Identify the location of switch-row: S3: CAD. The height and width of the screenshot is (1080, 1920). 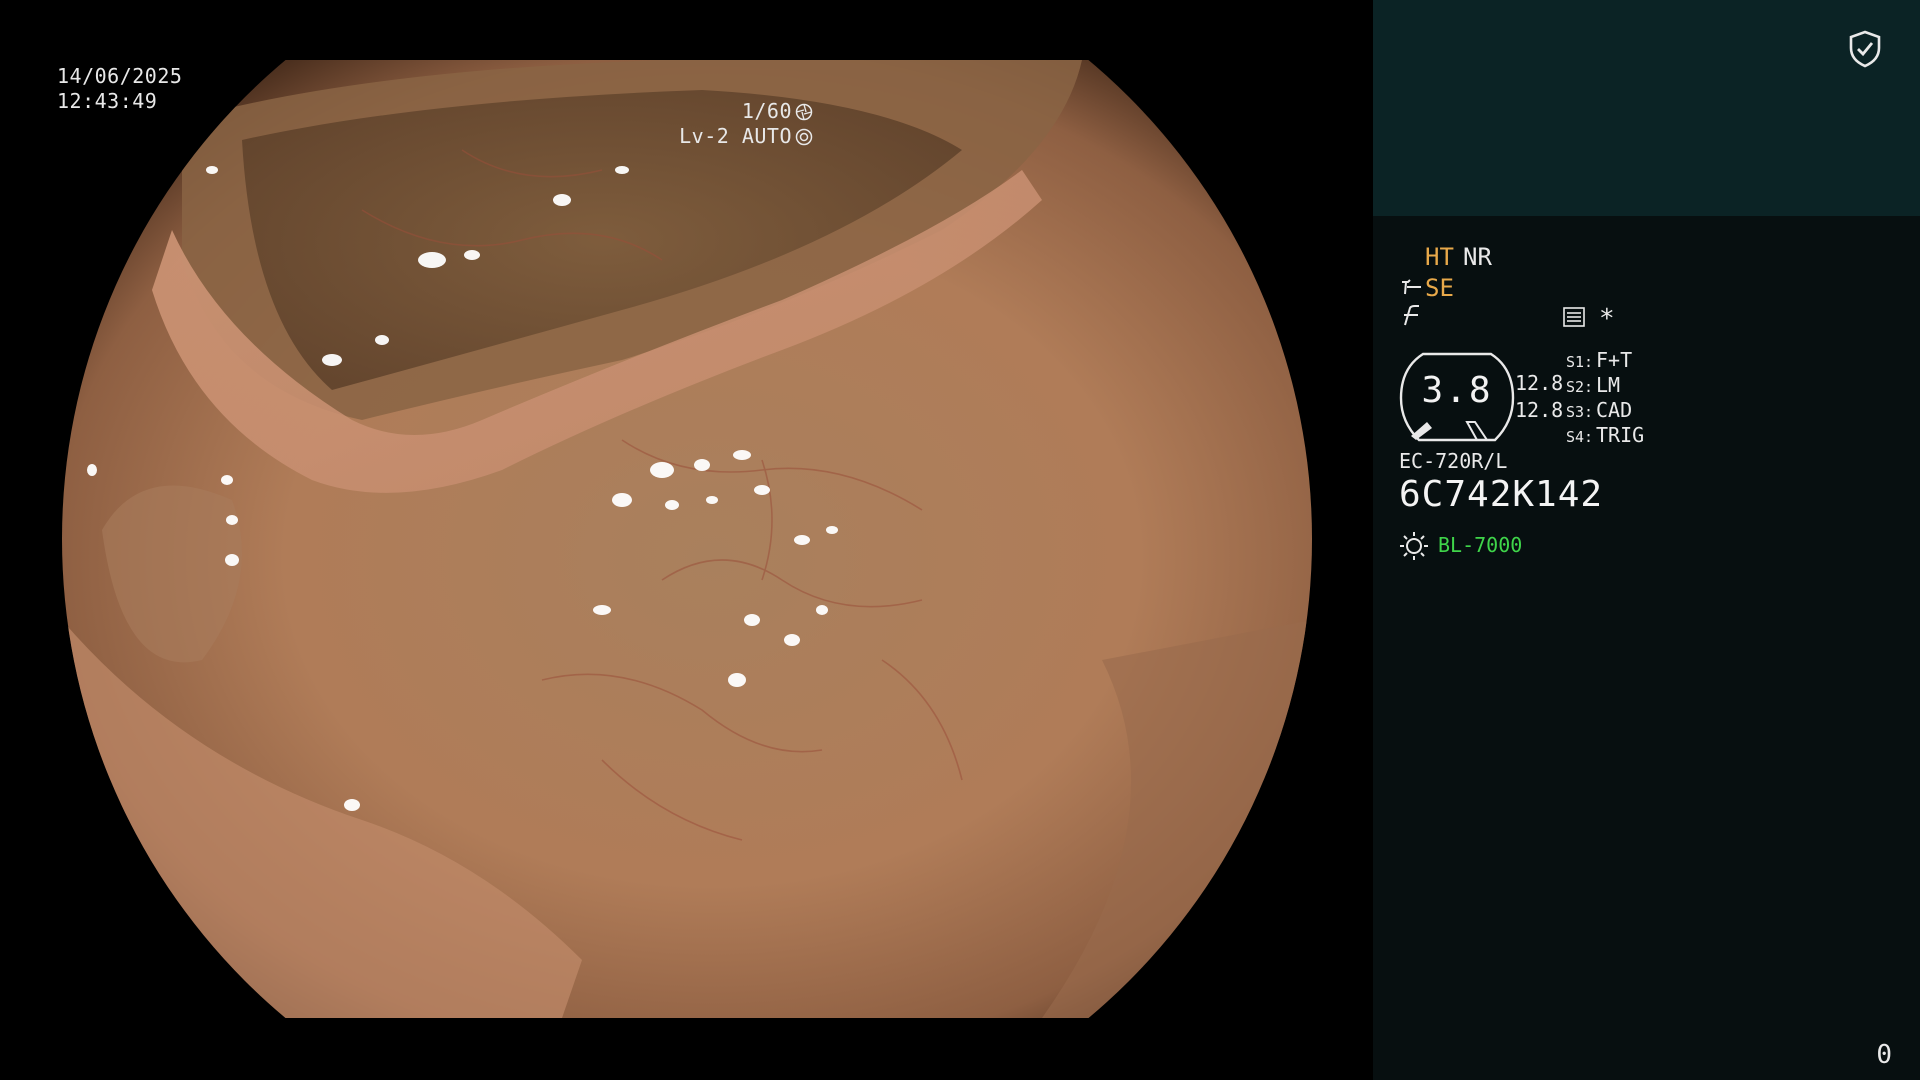
(1605, 410).